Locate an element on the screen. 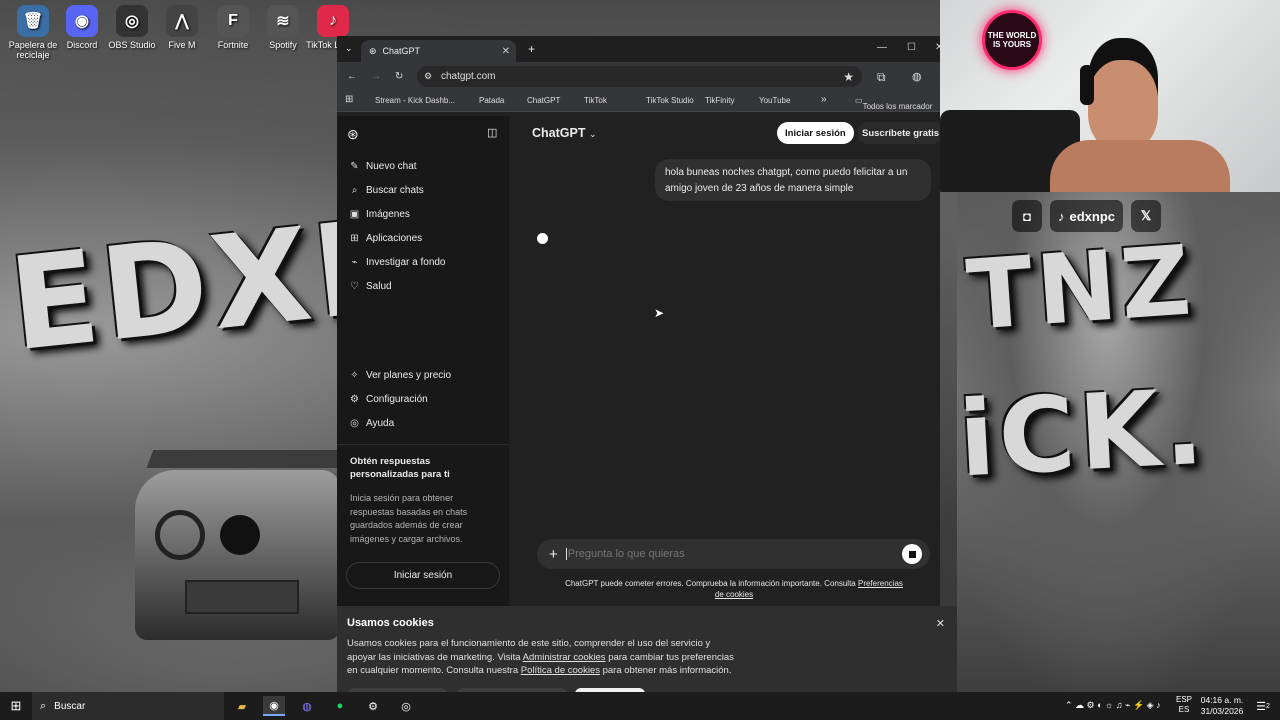 The height and width of the screenshot is (720, 1280). notification-count: 2 is located at coordinates (1267, 706).